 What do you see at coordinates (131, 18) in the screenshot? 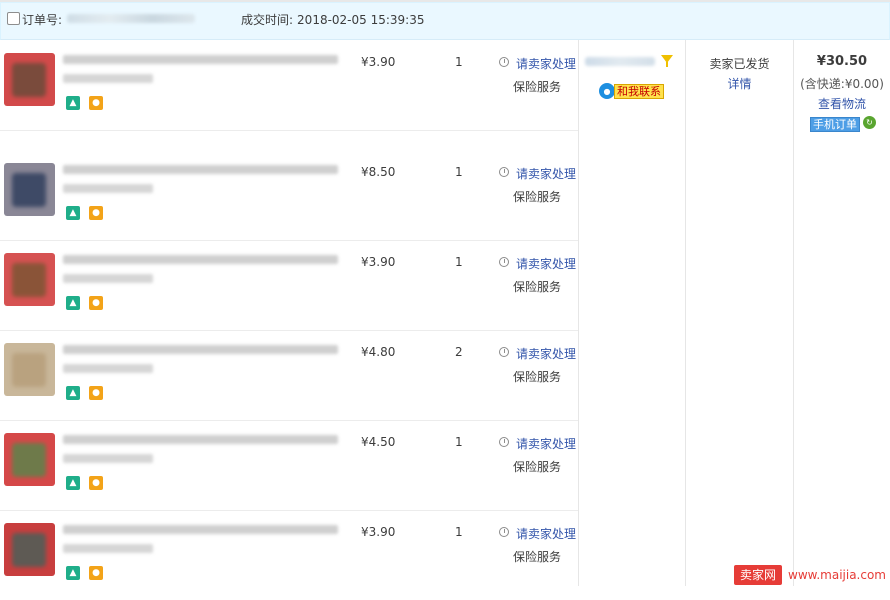
I see `order-number-value-blurred` at bounding box center [131, 18].